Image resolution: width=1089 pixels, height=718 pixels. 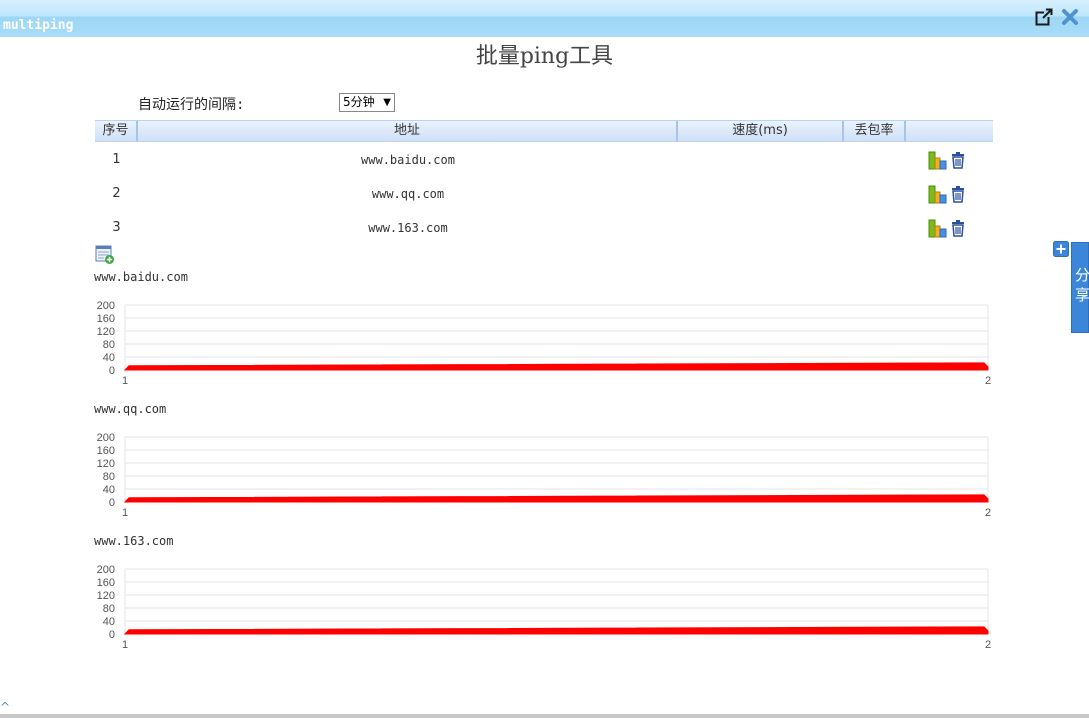 What do you see at coordinates (105, 255) in the screenshot?
I see `add-row-icon` at bounding box center [105, 255].